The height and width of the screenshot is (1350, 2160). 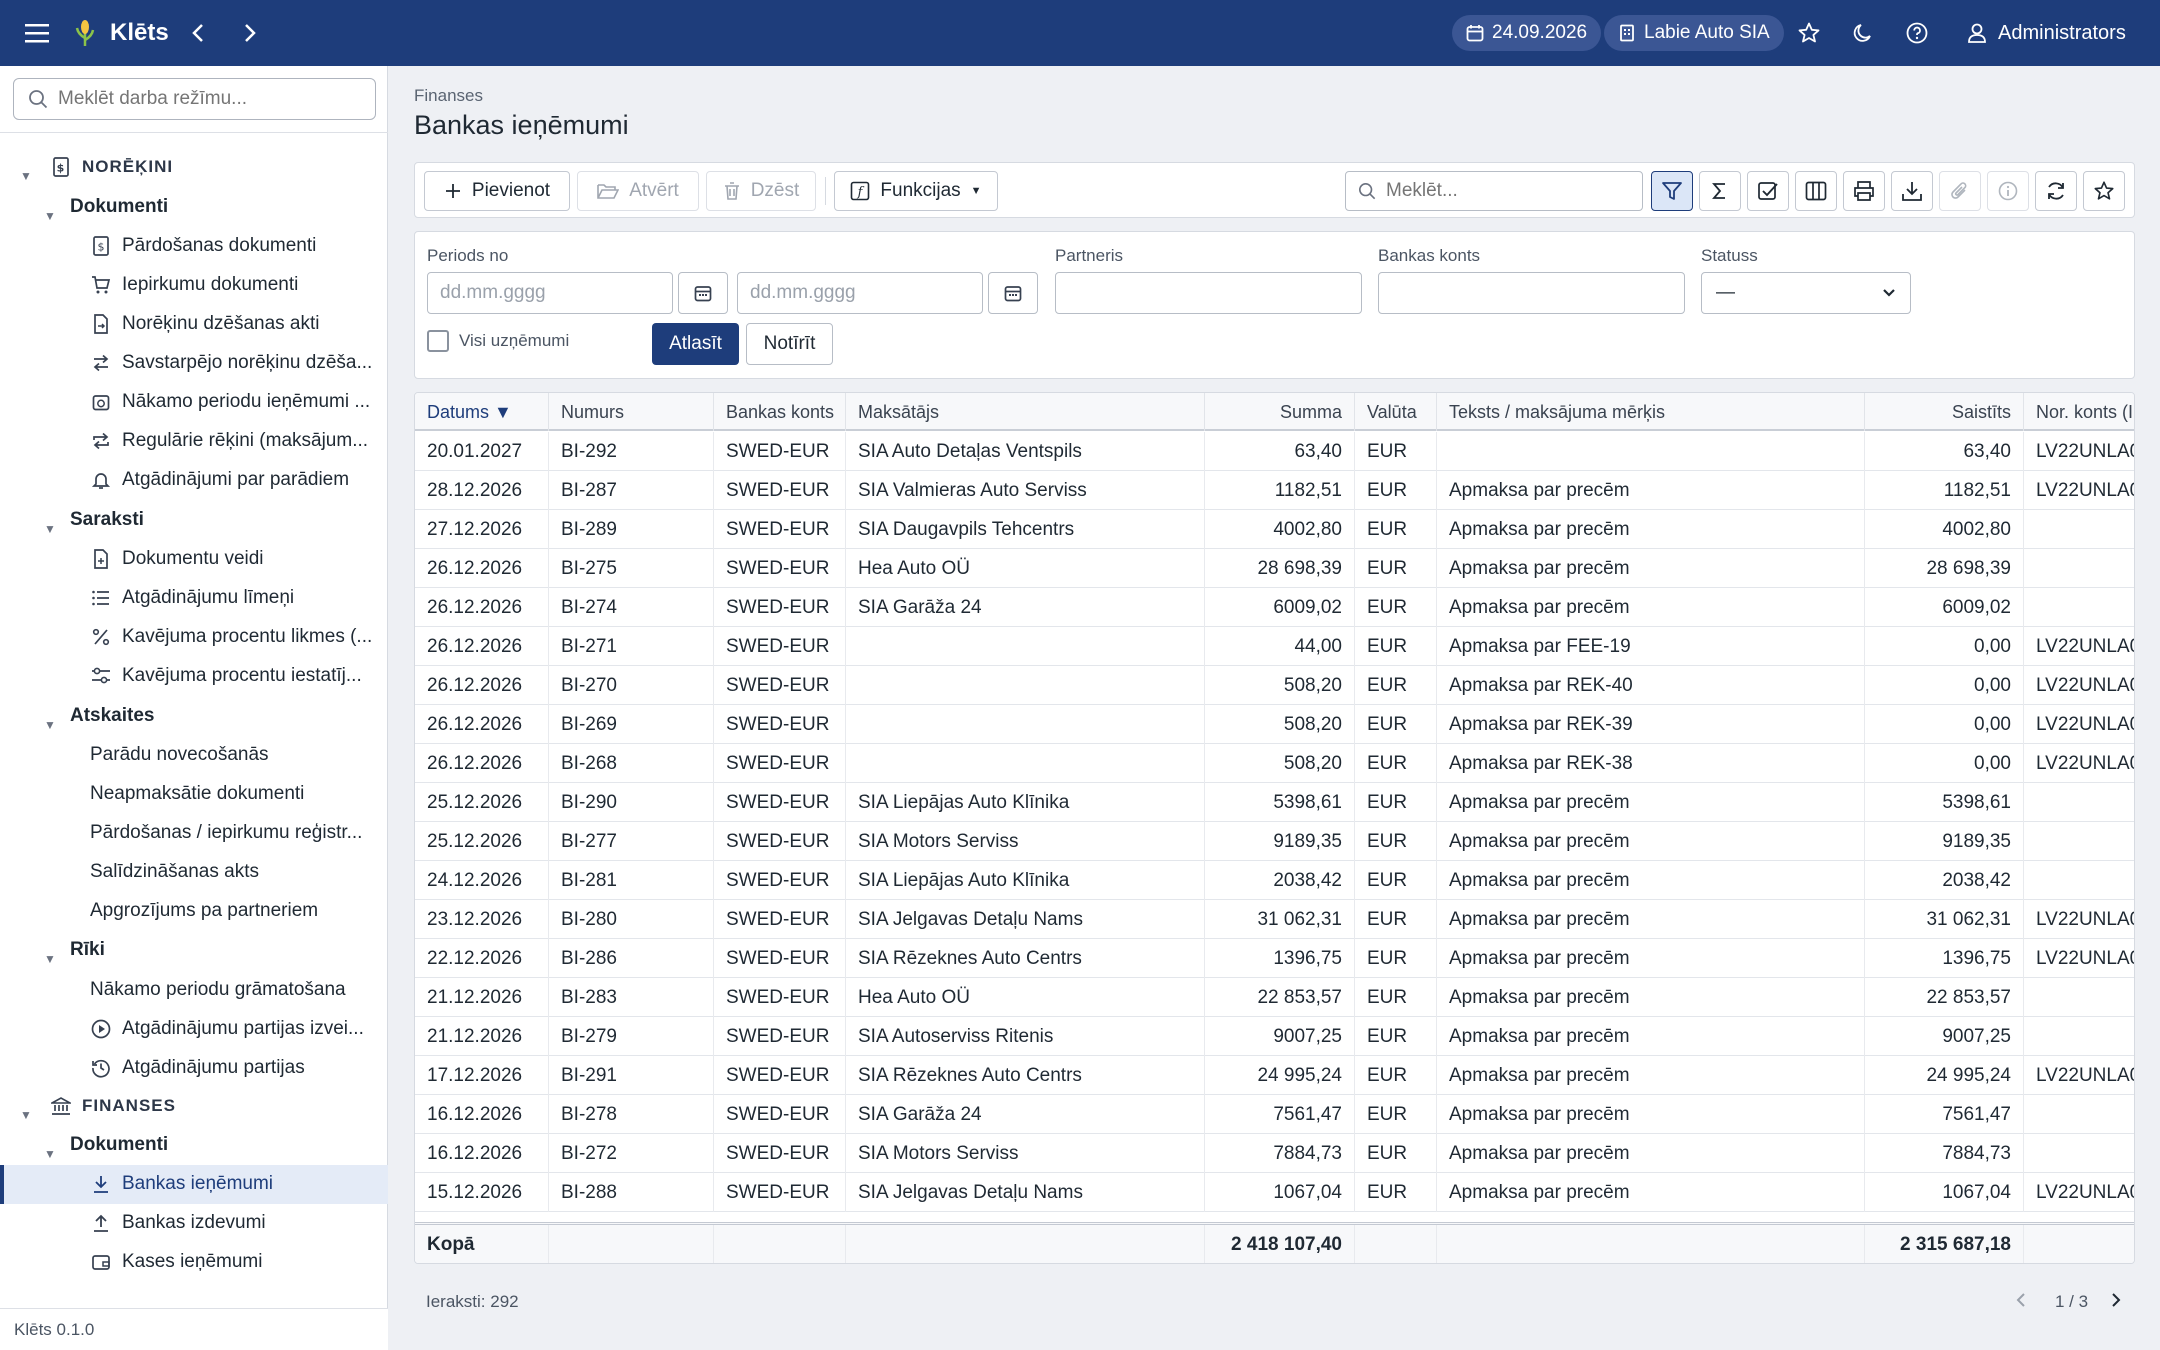 What do you see at coordinates (197, 1068) in the screenshot?
I see `sidebar-item-reminder-batches: Atgādinājumu partijas` at bounding box center [197, 1068].